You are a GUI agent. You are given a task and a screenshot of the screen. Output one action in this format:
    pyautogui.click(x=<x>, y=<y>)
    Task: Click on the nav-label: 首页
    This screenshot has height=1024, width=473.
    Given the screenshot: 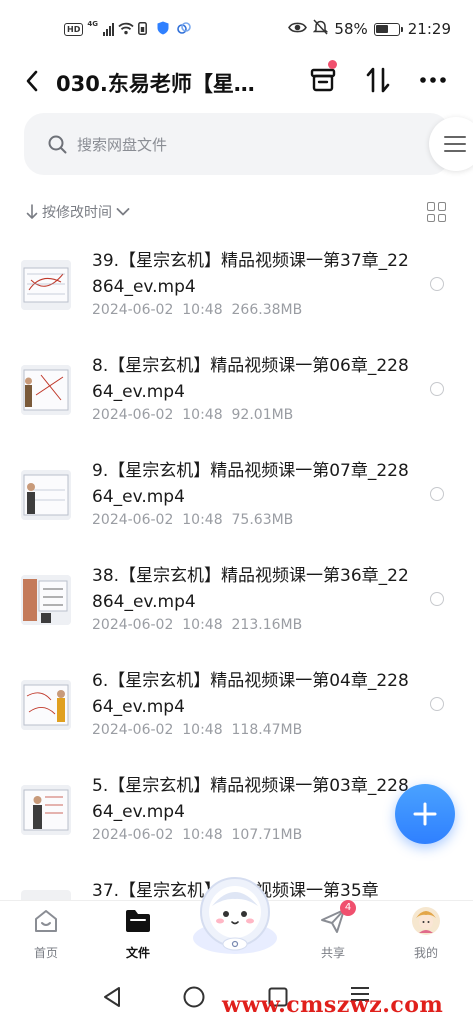 What is the action you would take?
    pyautogui.click(x=45, y=953)
    